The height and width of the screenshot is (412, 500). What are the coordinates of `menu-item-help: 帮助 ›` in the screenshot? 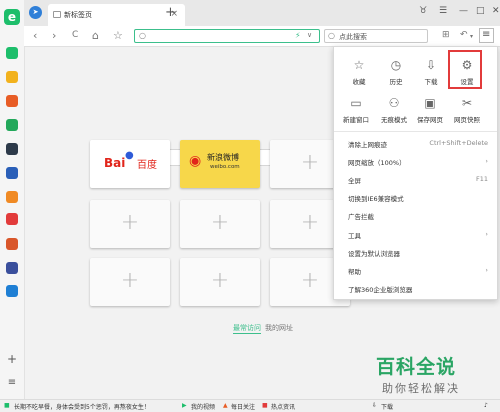 It's located at (418, 272).